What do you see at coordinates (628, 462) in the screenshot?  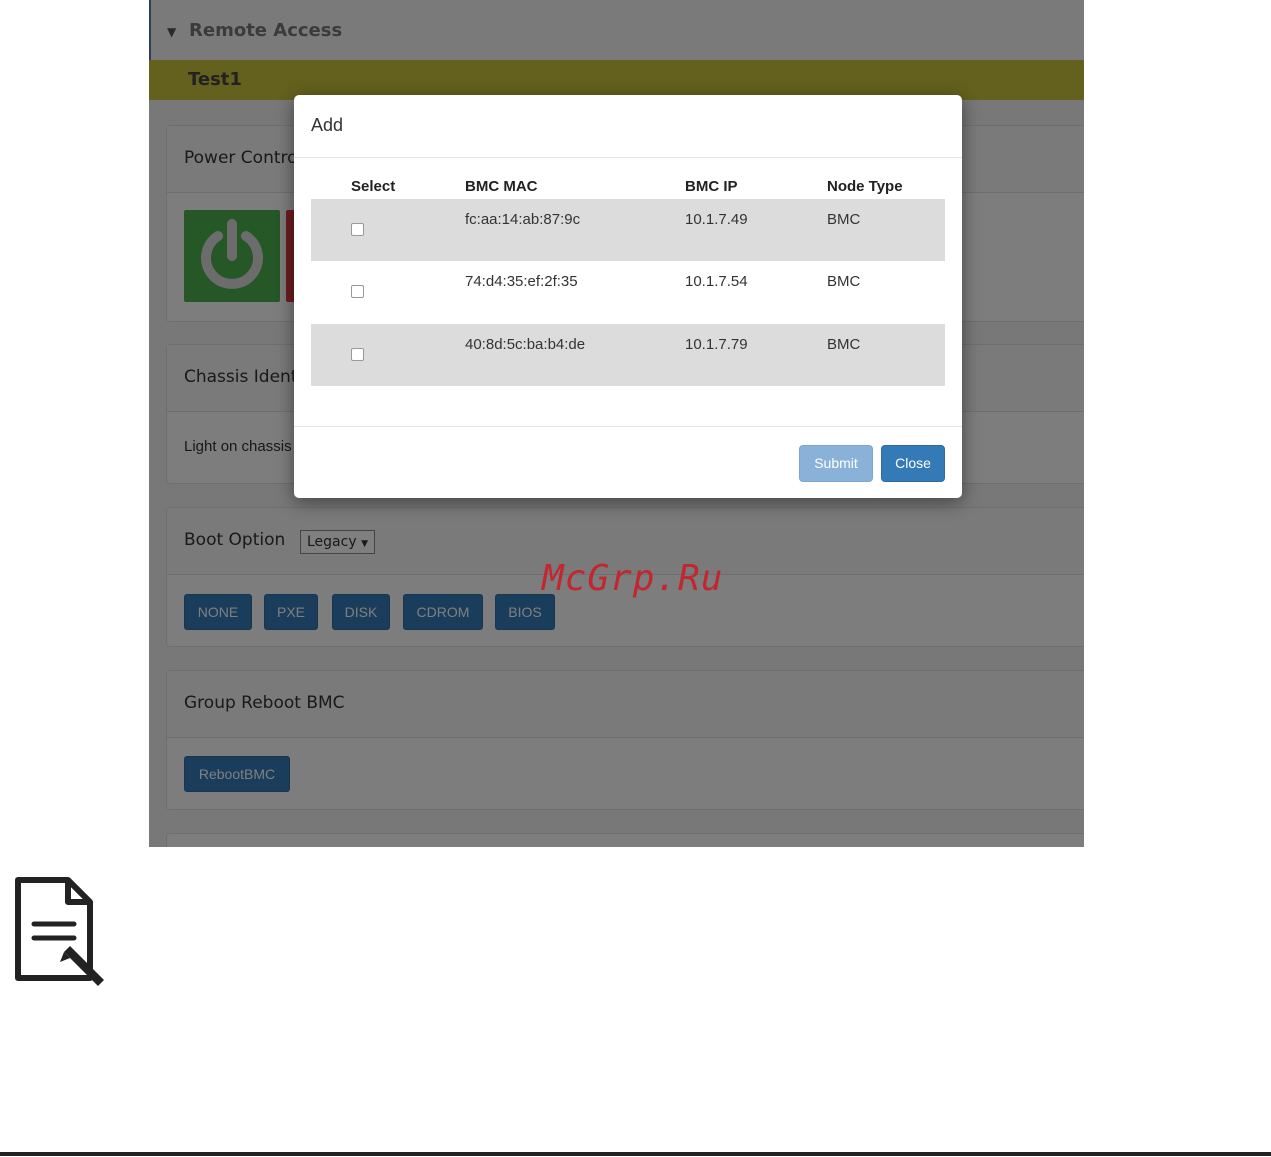 I see `add-dialog-footer: Submit Close` at bounding box center [628, 462].